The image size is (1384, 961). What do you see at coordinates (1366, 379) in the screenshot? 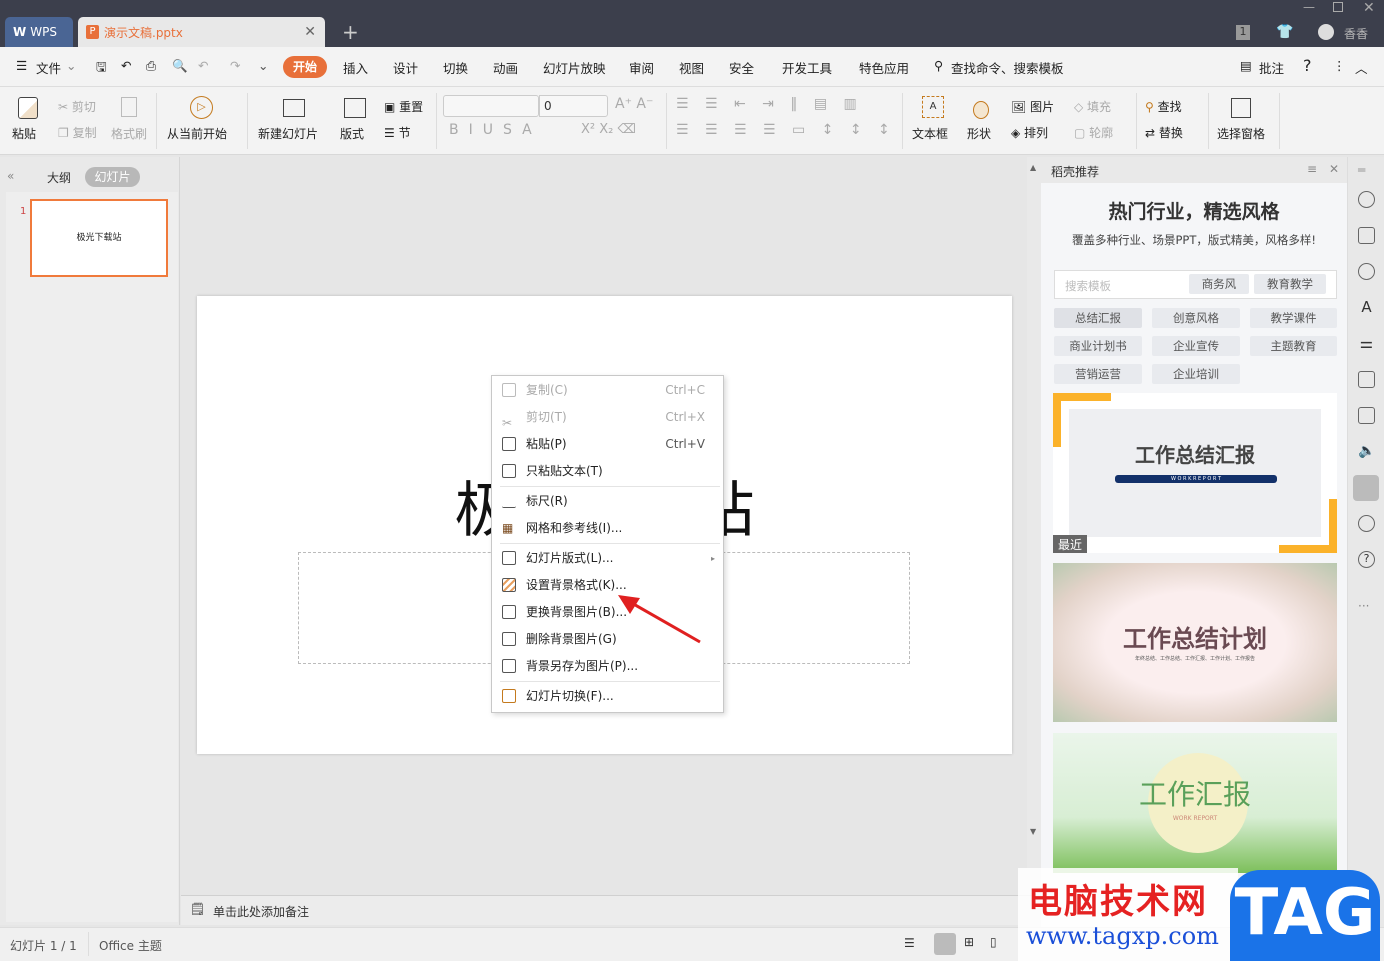
I see `picture-gallery-icon` at bounding box center [1366, 379].